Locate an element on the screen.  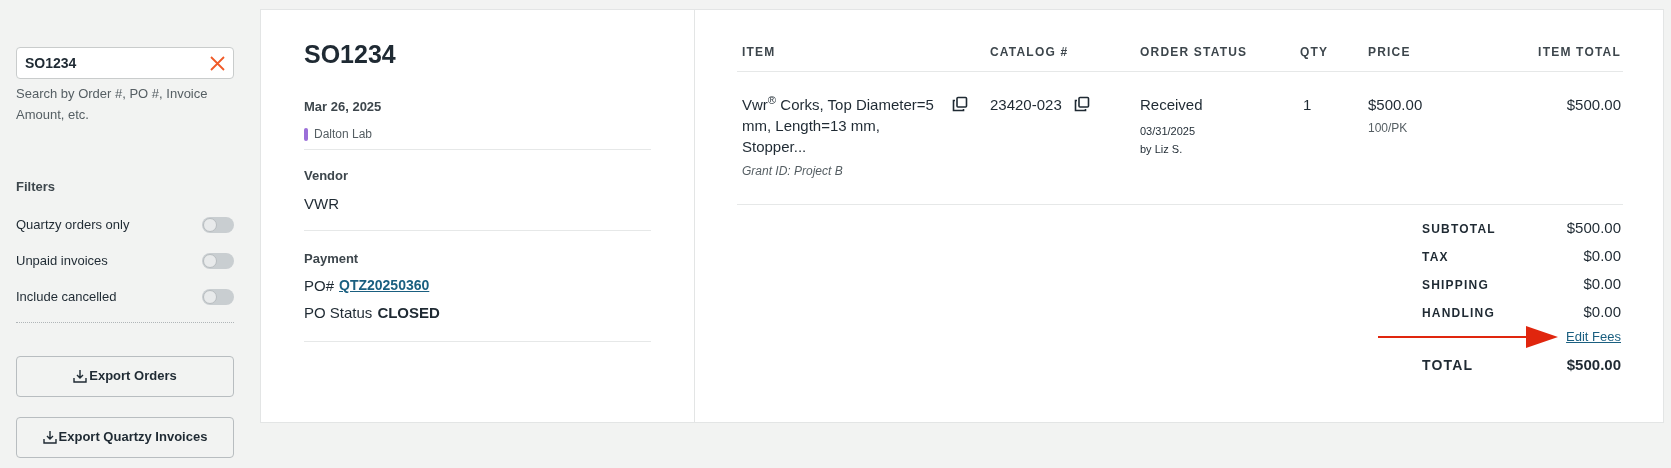
column-header: PRICE is located at coordinates (1389, 52).